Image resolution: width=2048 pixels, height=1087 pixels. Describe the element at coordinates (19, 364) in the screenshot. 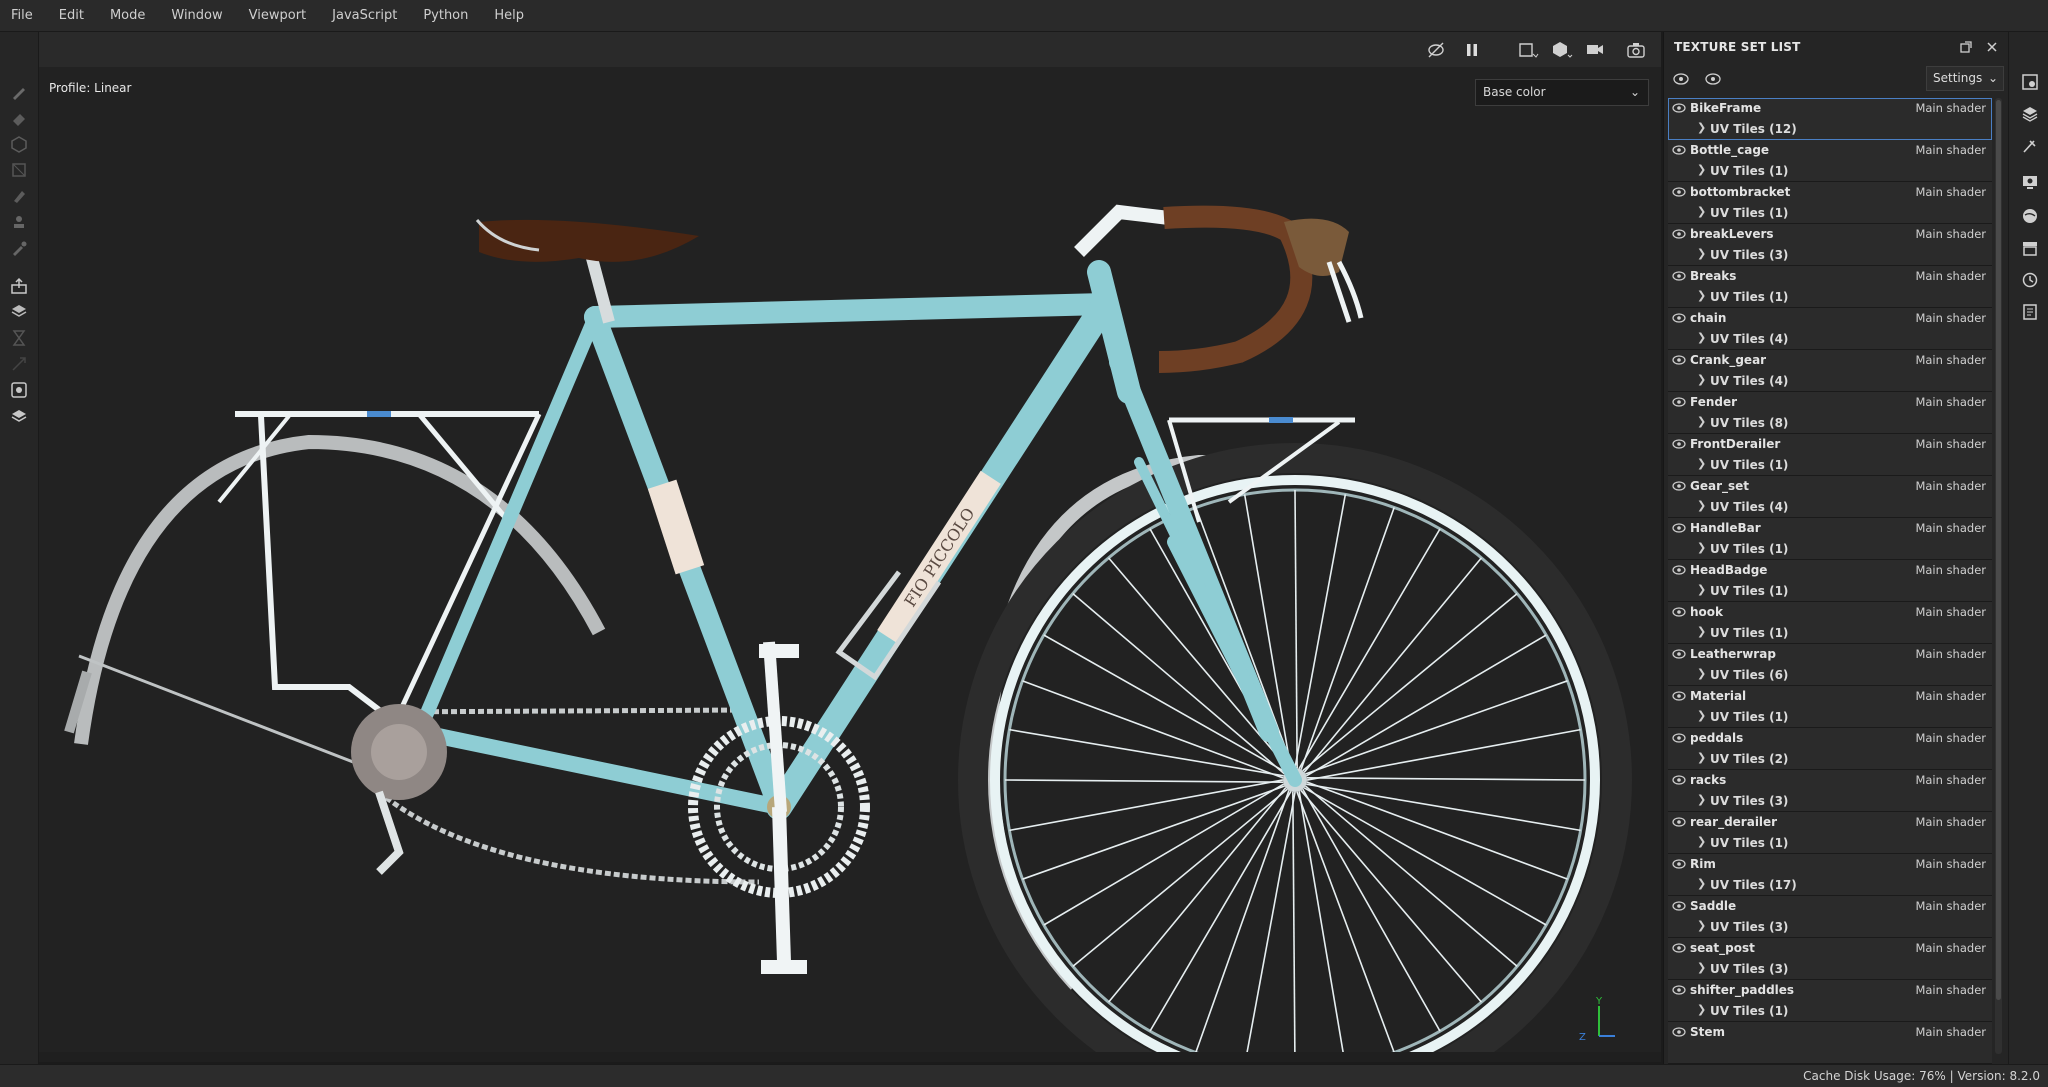

I see `transform-icon` at that location.